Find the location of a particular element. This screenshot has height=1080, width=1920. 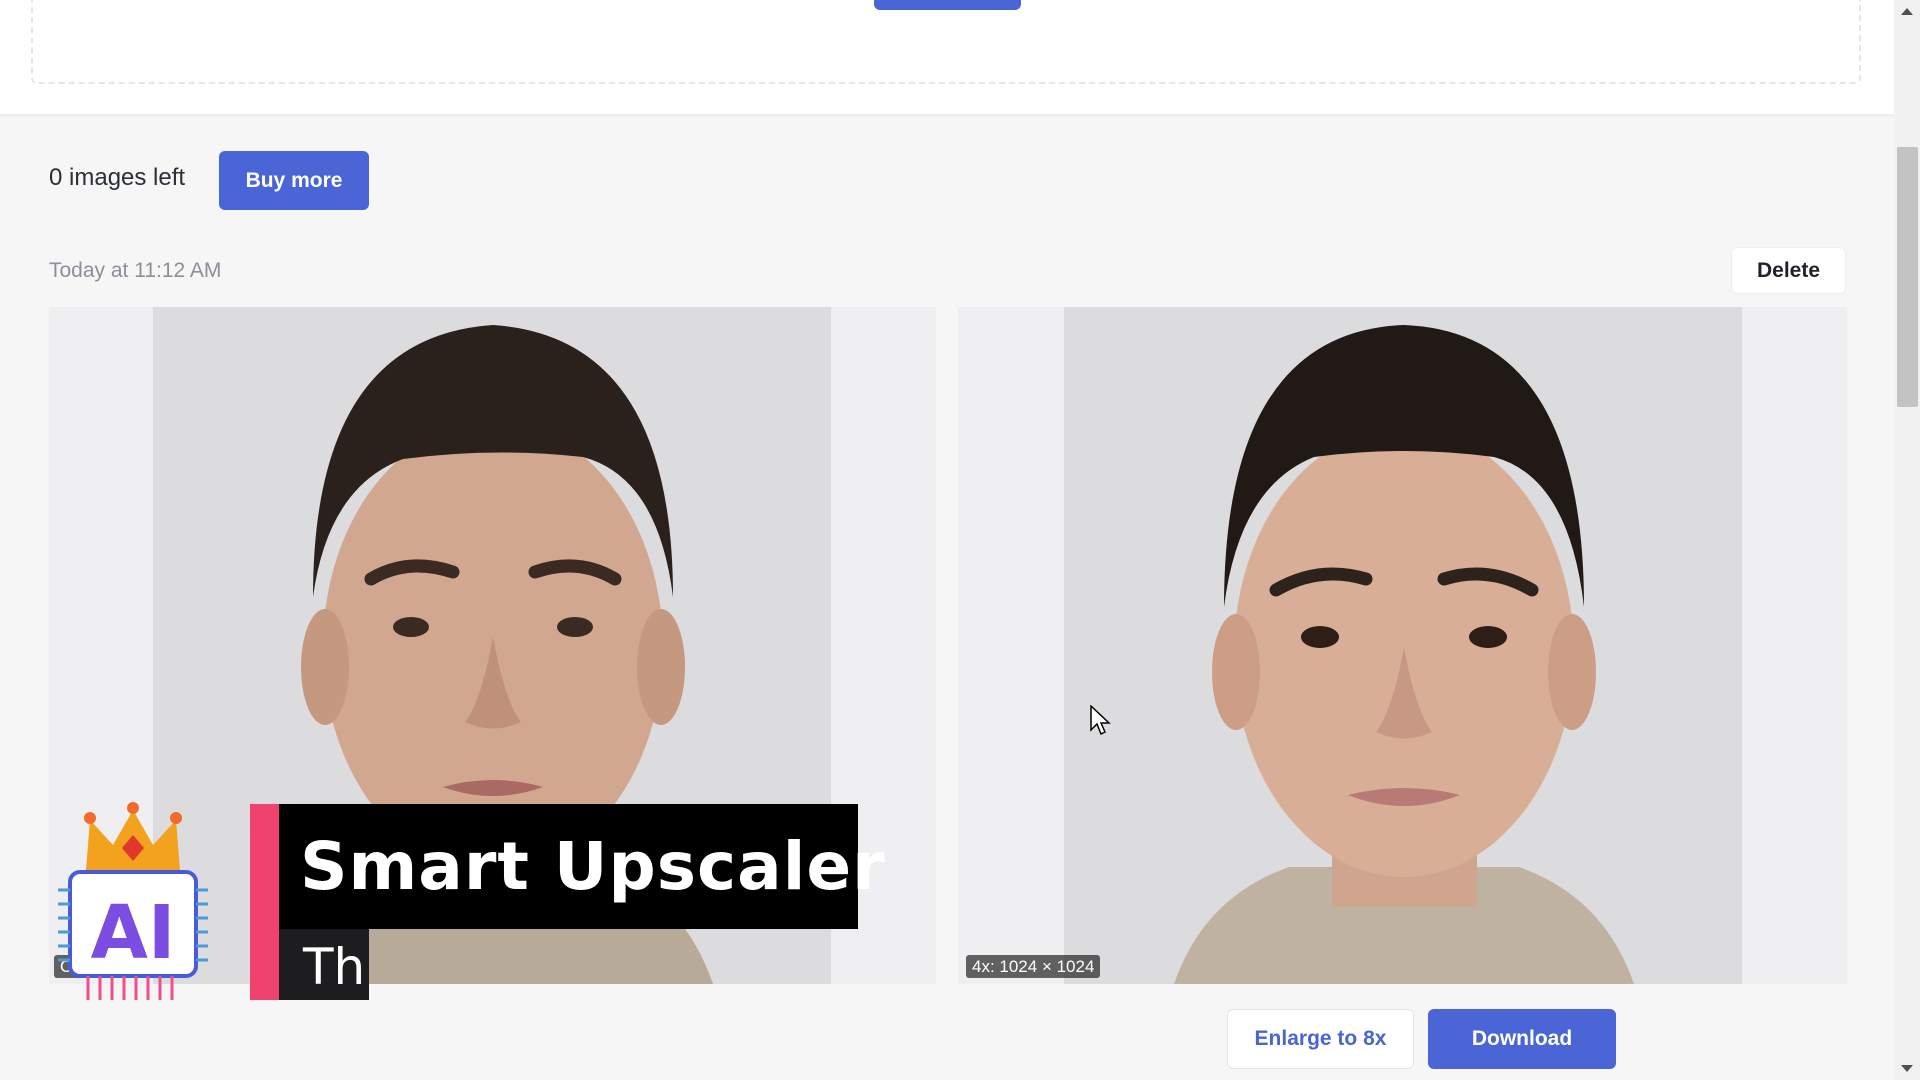

banner-accent is located at coordinates (264, 902).